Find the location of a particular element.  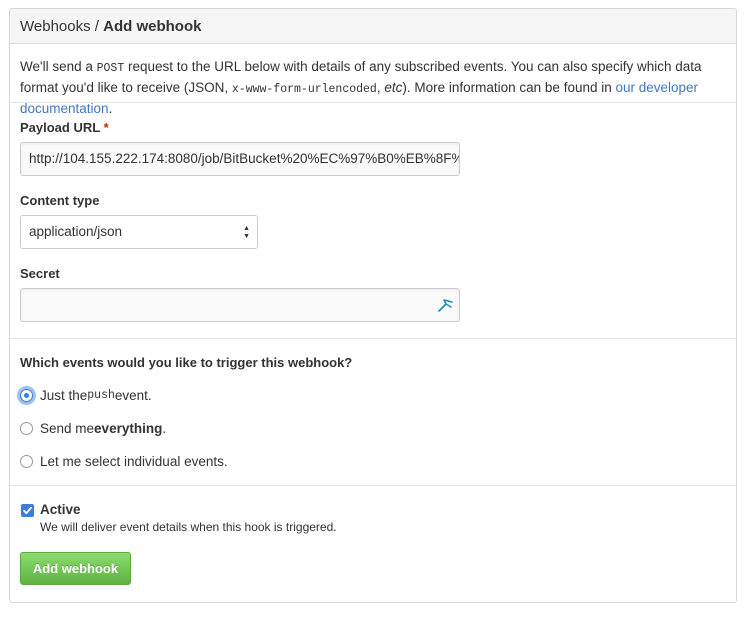

radio-button-selected is located at coordinates (26, 395).